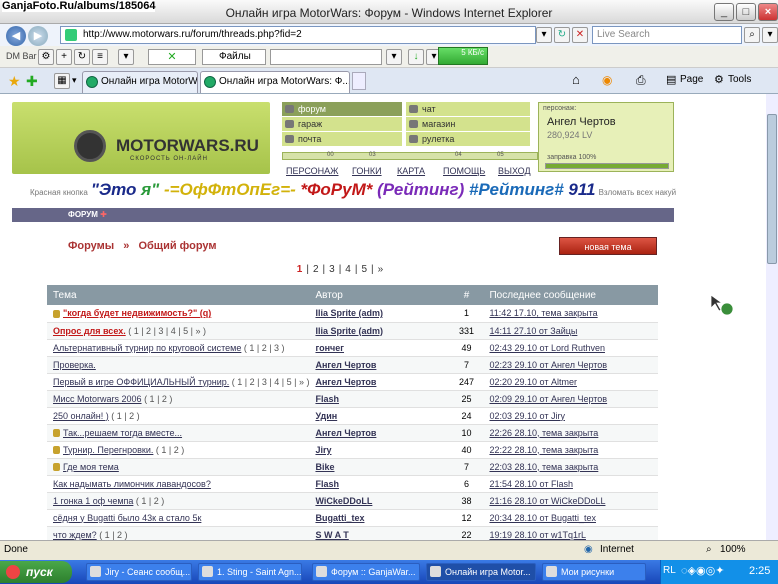 The width and height of the screenshot is (778, 584). Describe the element at coordinates (594, 572) in the screenshot. I see `taskbar-item: Мои рисунки` at that location.